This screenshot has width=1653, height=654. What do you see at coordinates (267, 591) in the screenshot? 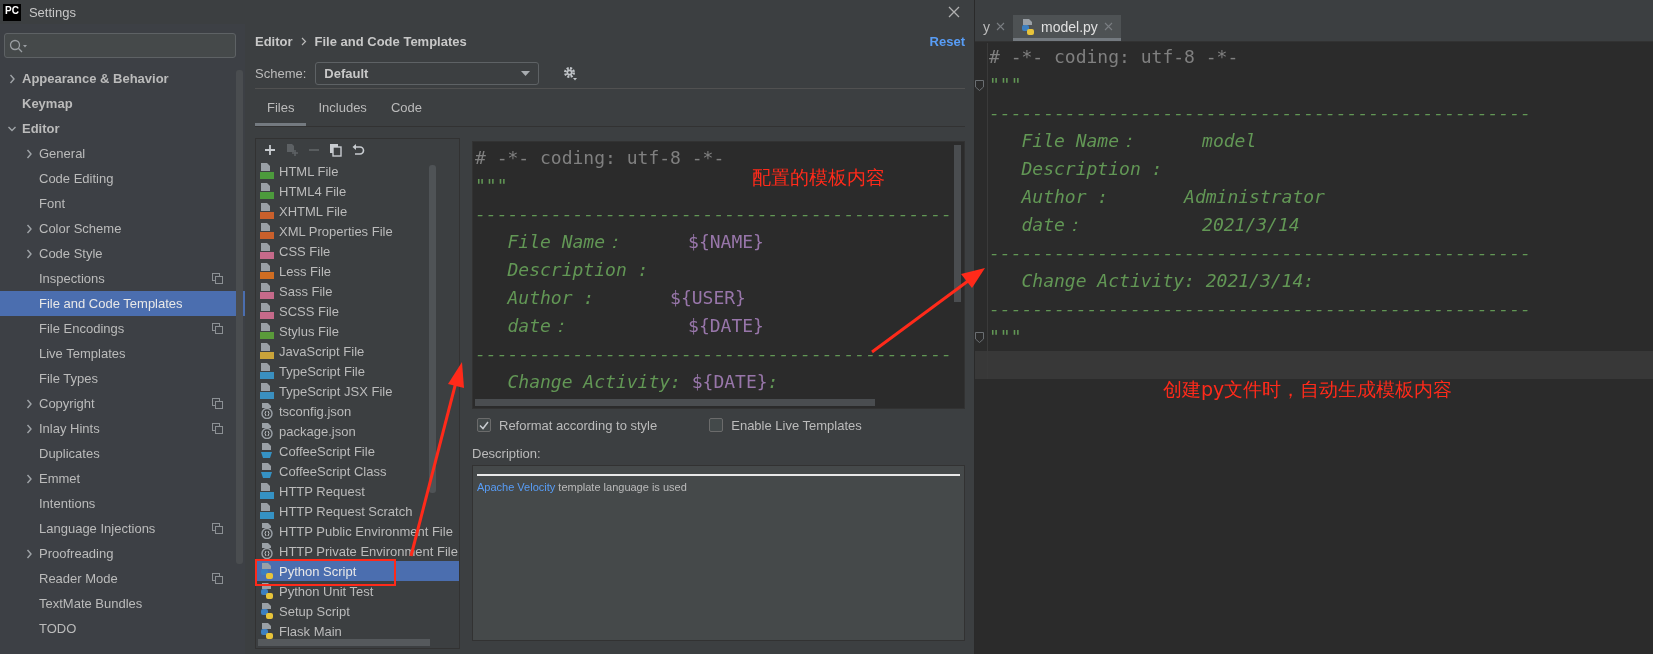
I see `python-file-icon` at bounding box center [267, 591].